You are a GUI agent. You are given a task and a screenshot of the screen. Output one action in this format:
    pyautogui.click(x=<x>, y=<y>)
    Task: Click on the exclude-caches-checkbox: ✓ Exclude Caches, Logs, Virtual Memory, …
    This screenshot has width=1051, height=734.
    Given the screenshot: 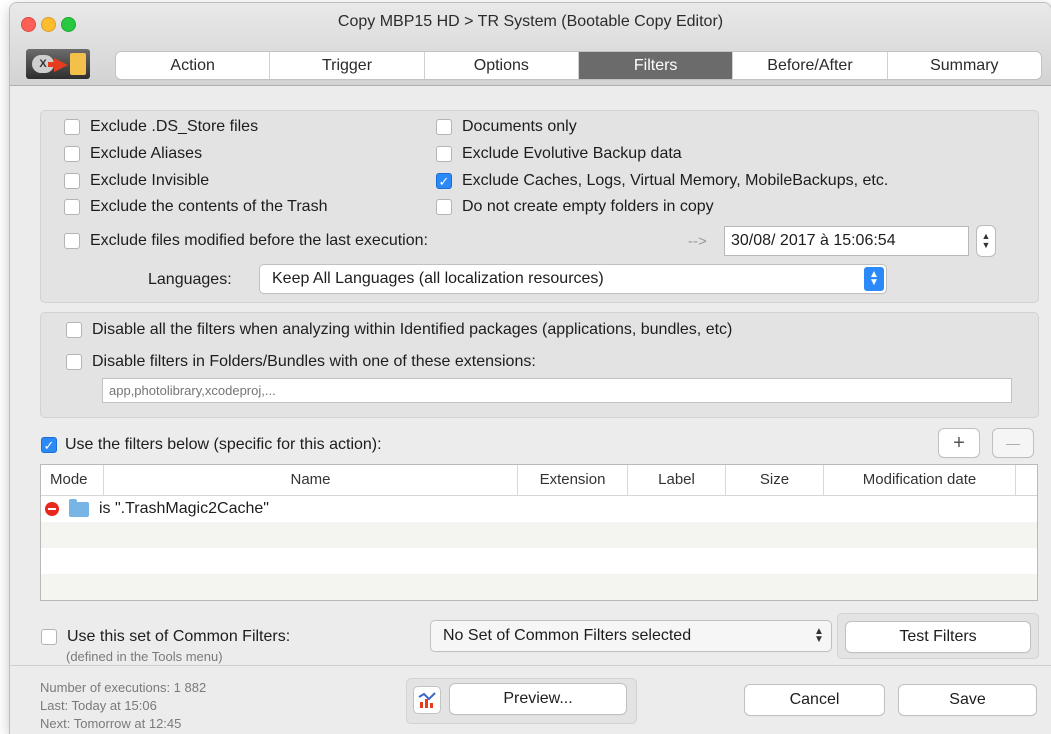 What is the action you would take?
    pyautogui.click(x=662, y=181)
    